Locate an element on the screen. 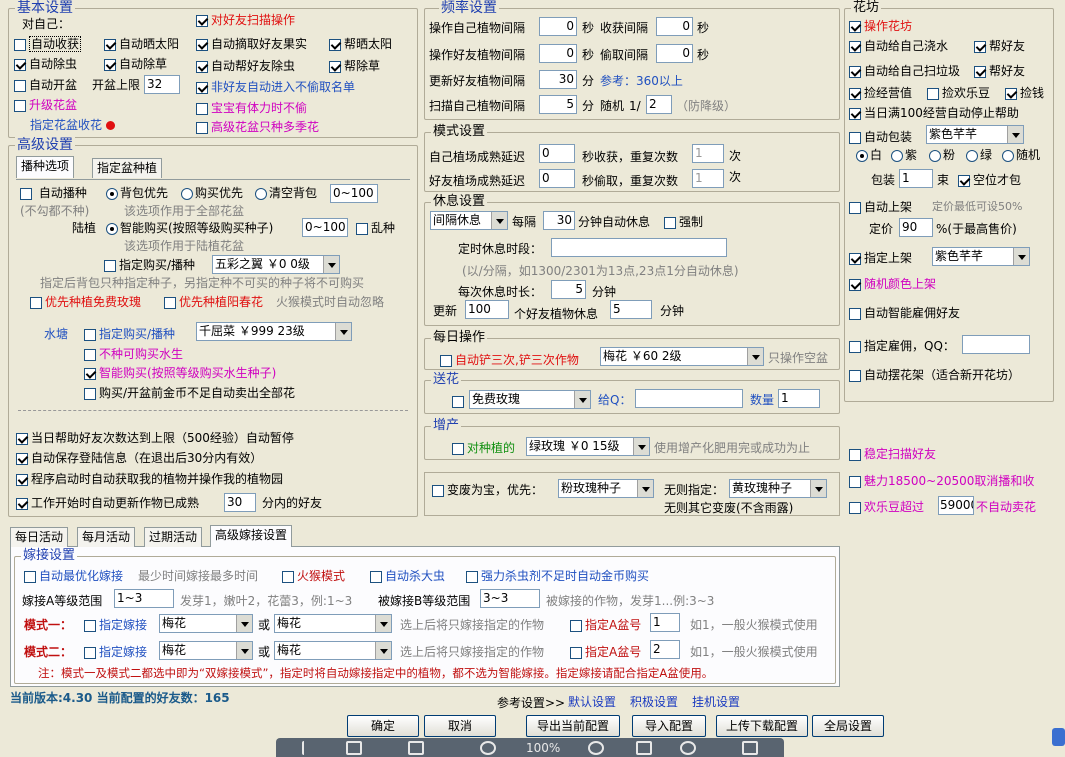 This screenshot has height=757, width=1065. mode1-a-pot-input: 1 is located at coordinates (665, 622).